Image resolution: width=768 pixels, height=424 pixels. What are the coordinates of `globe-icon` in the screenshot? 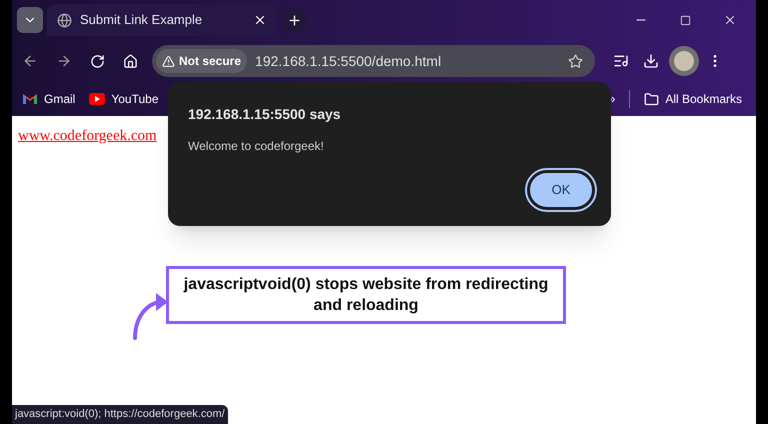 It's located at (64, 20).